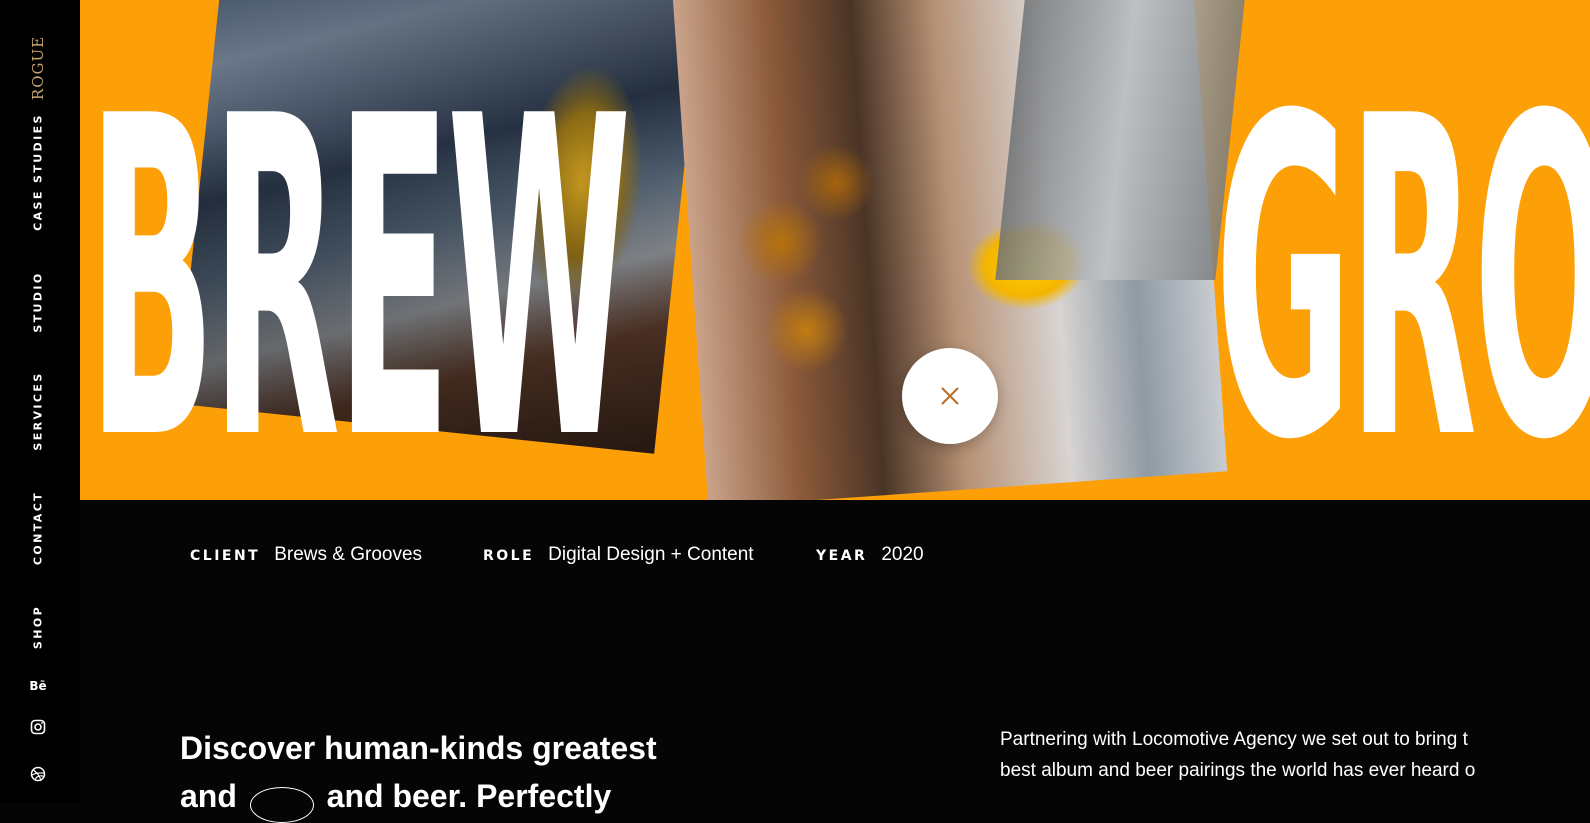 The height and width of the screenshot is (823, 1590). What do you see at coordinates (902, 554) in the screenshot?
I see `year-value: 2020` at bounding box center [902, 554].